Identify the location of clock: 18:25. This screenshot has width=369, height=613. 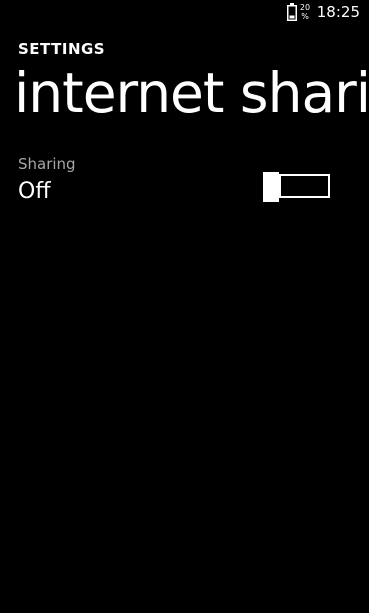
(338, 12).